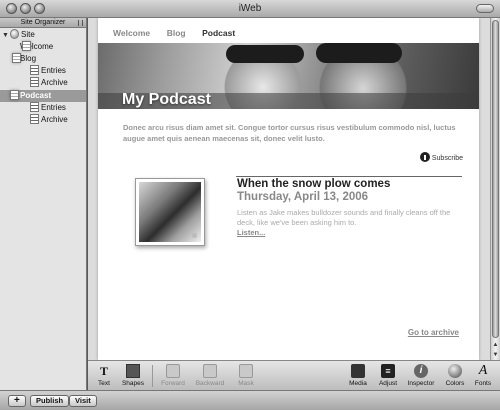 This screenshot has width=500, height=410. I want to click on divider, so click(349, 176).